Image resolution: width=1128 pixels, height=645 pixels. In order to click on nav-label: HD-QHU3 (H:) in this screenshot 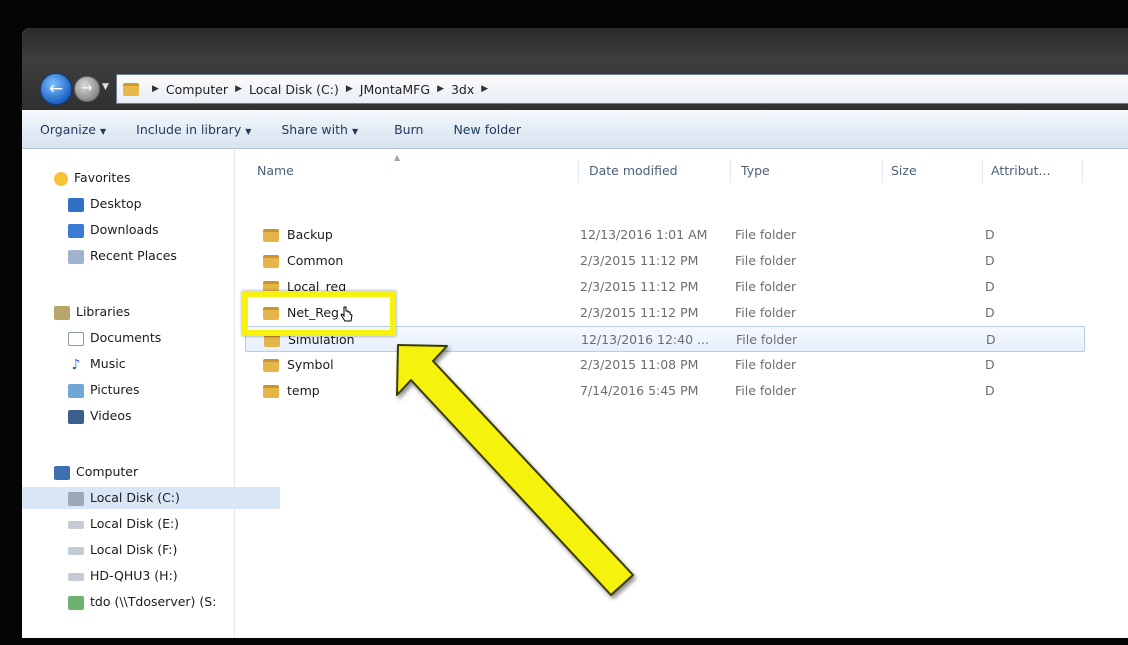, I will do `click(134, 575)`.